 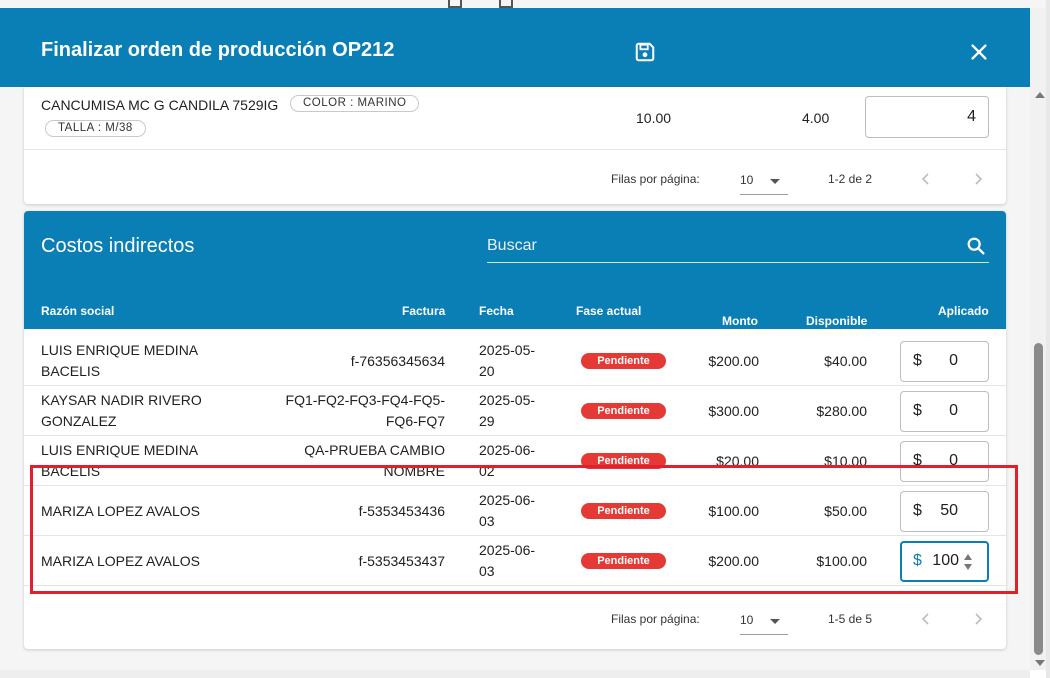 I want to click on razon-social-cell: LUIS ENRIQUE MEDINA BACELIS, so click(x=119, y=360).